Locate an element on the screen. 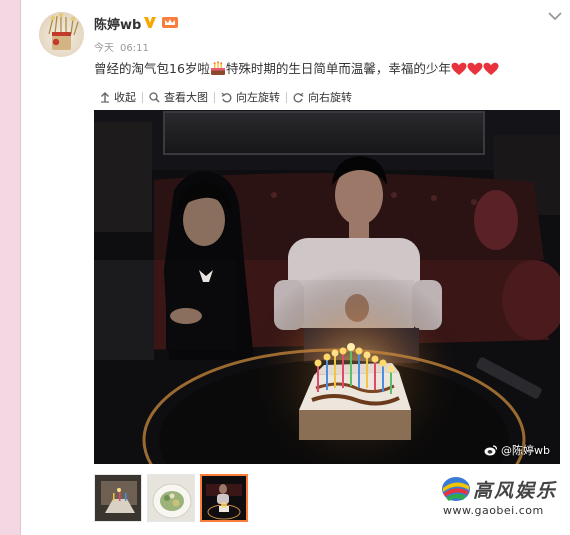 The image size is (570, 535). thumbnail-strip is located at coordinates (173, 498).